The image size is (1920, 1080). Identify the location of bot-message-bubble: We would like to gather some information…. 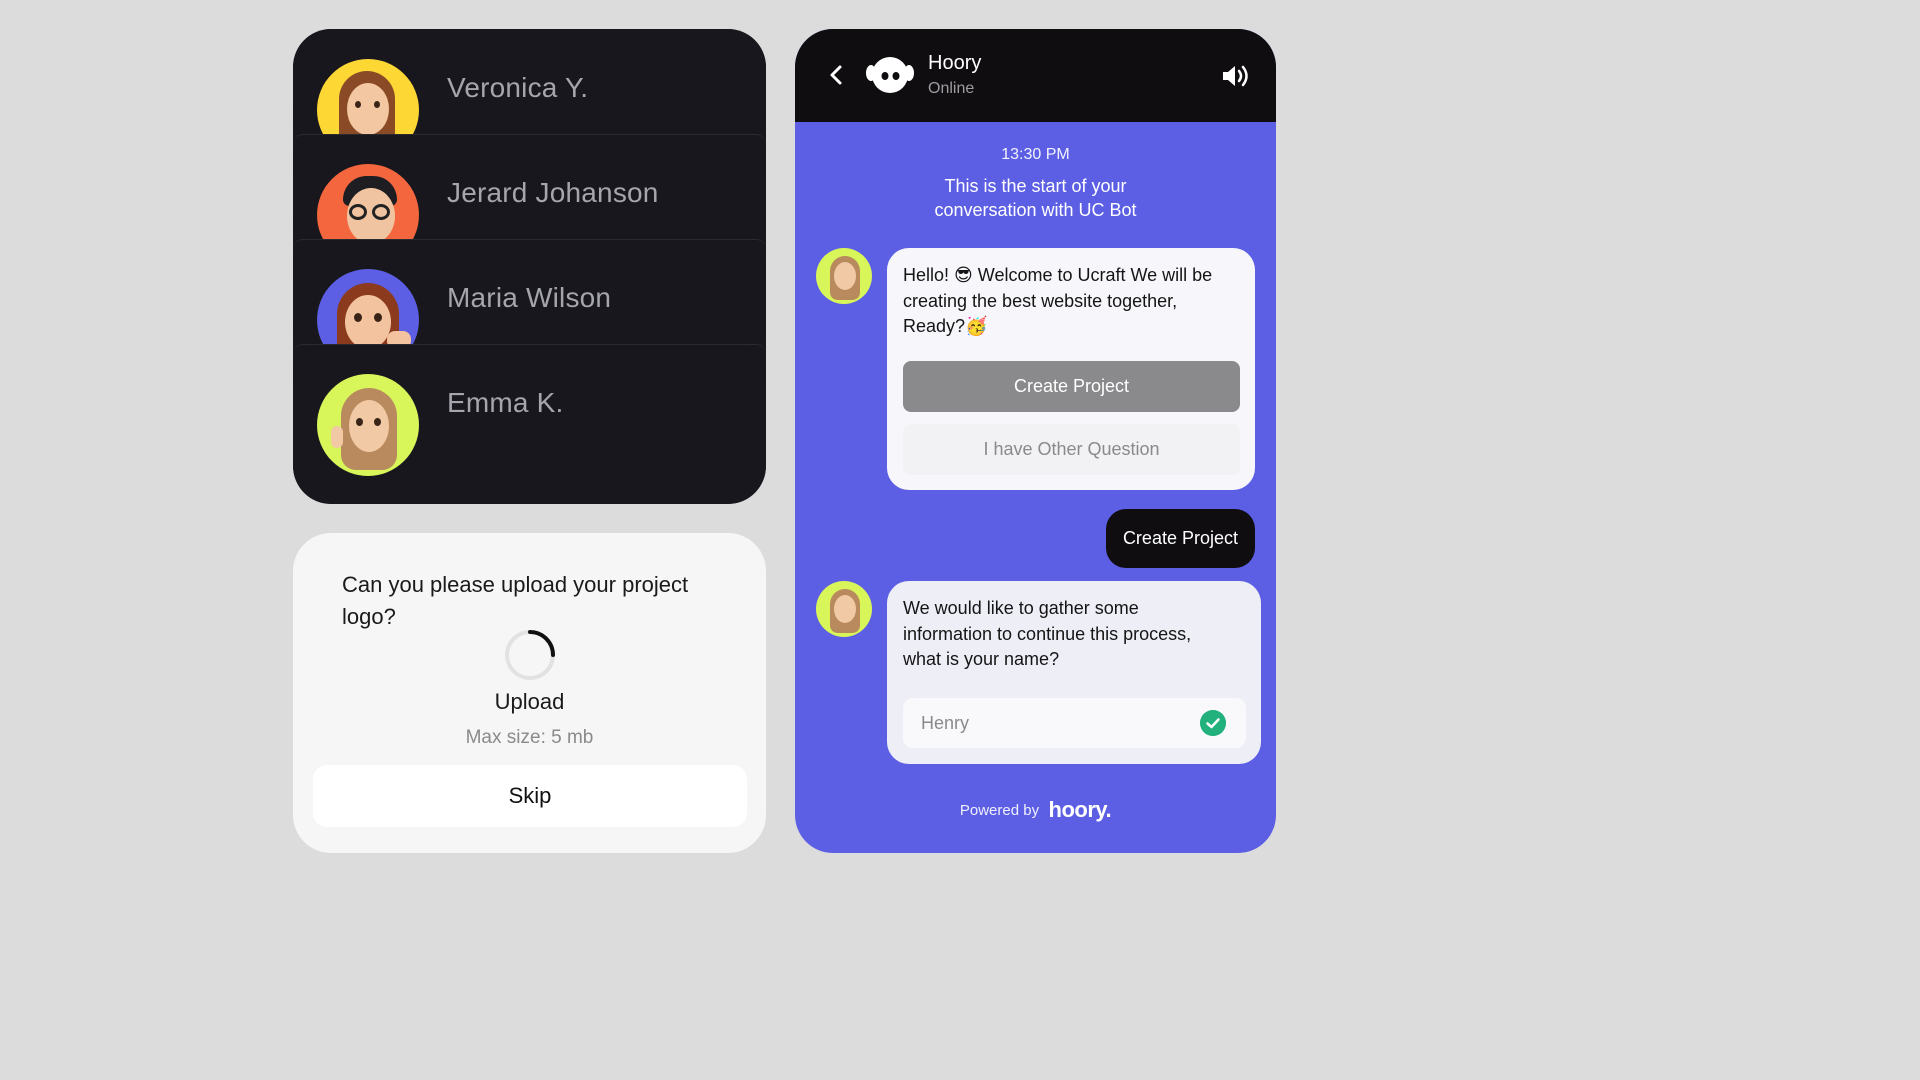
(1074, 672).